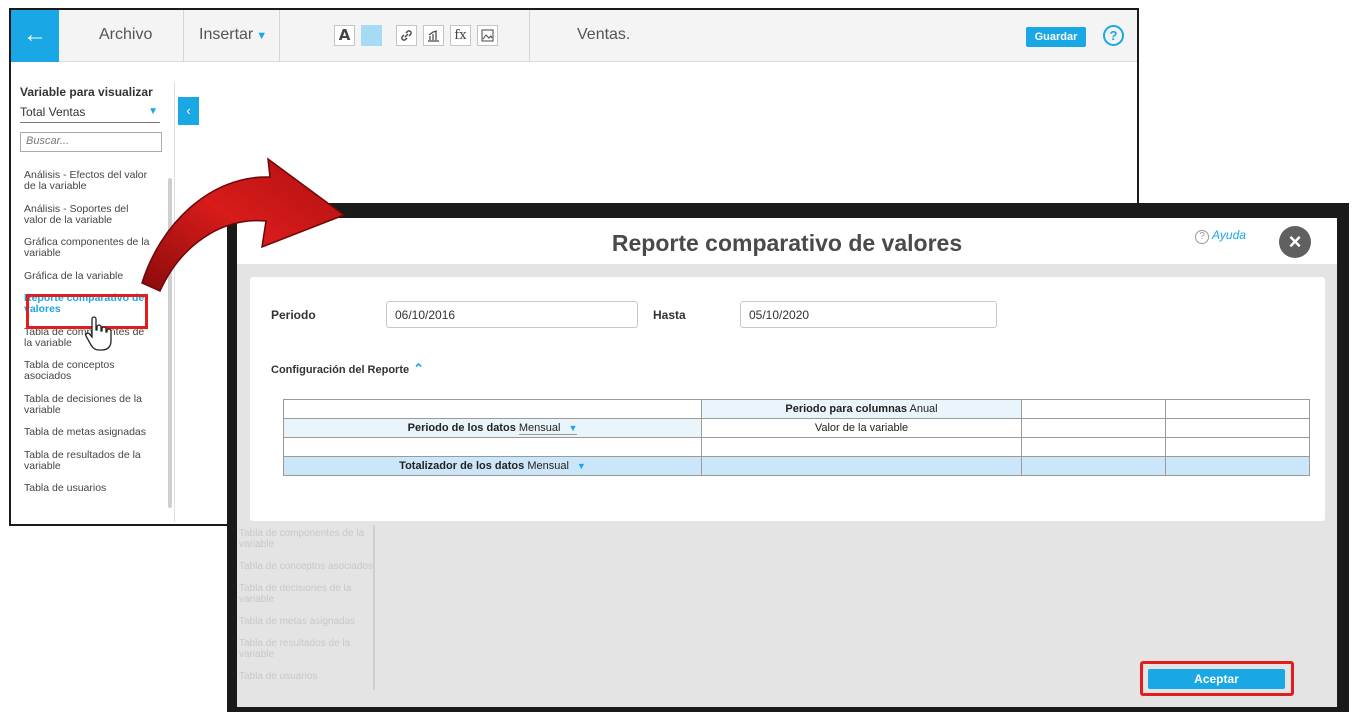 Image resolution: width=1355 pixels, height=714 pixels. What do you see at coordinates (188, 111) in the screenshot?
I see `collapse-sidebar-button: ‹` at bounding box center [188, 111].